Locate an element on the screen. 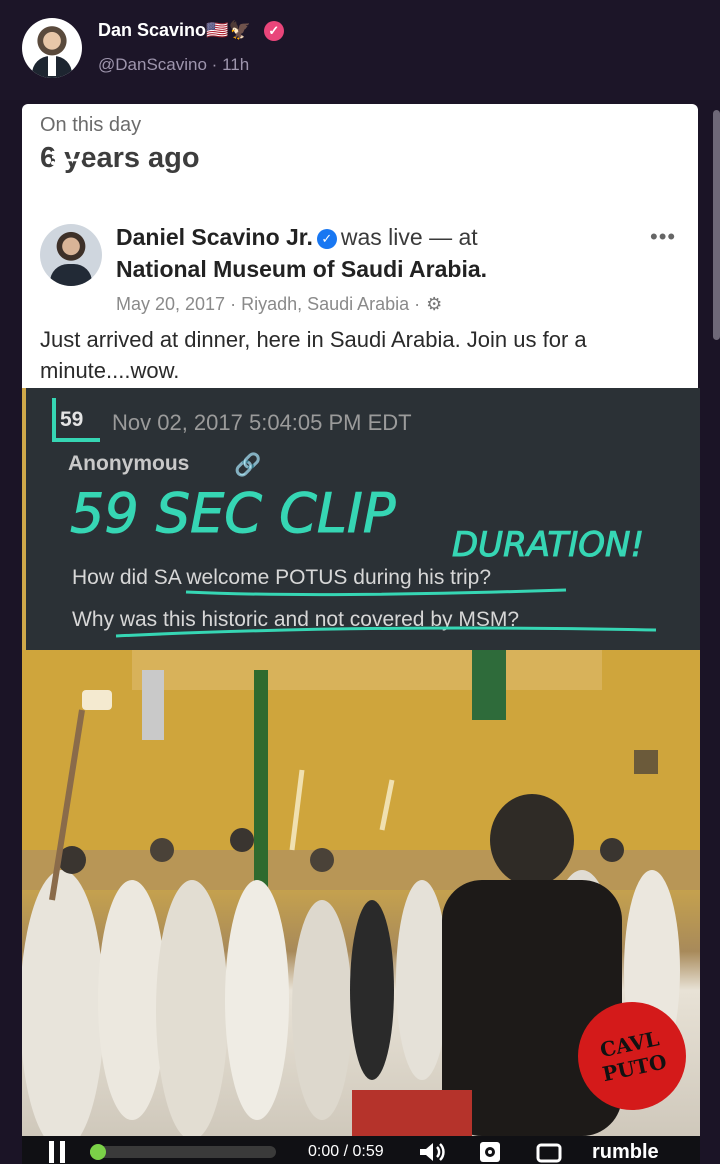  fb-location: National Museum of Saudi Arabia. is located at coordinates (302, 269).